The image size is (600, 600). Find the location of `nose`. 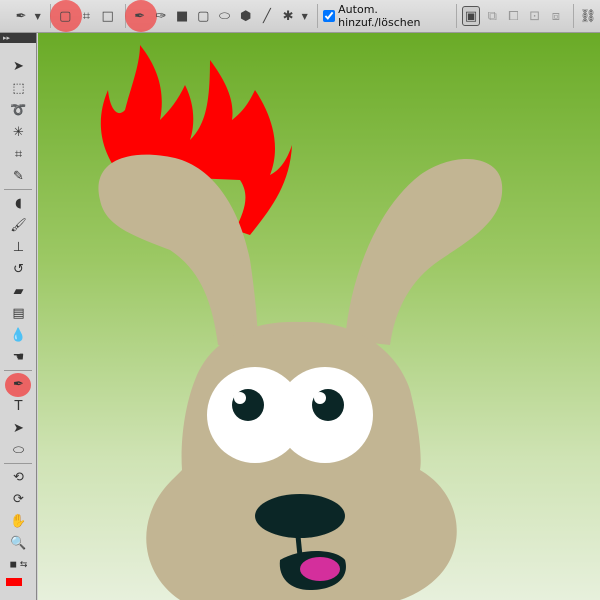

nose is located at coordinates (300, 516).